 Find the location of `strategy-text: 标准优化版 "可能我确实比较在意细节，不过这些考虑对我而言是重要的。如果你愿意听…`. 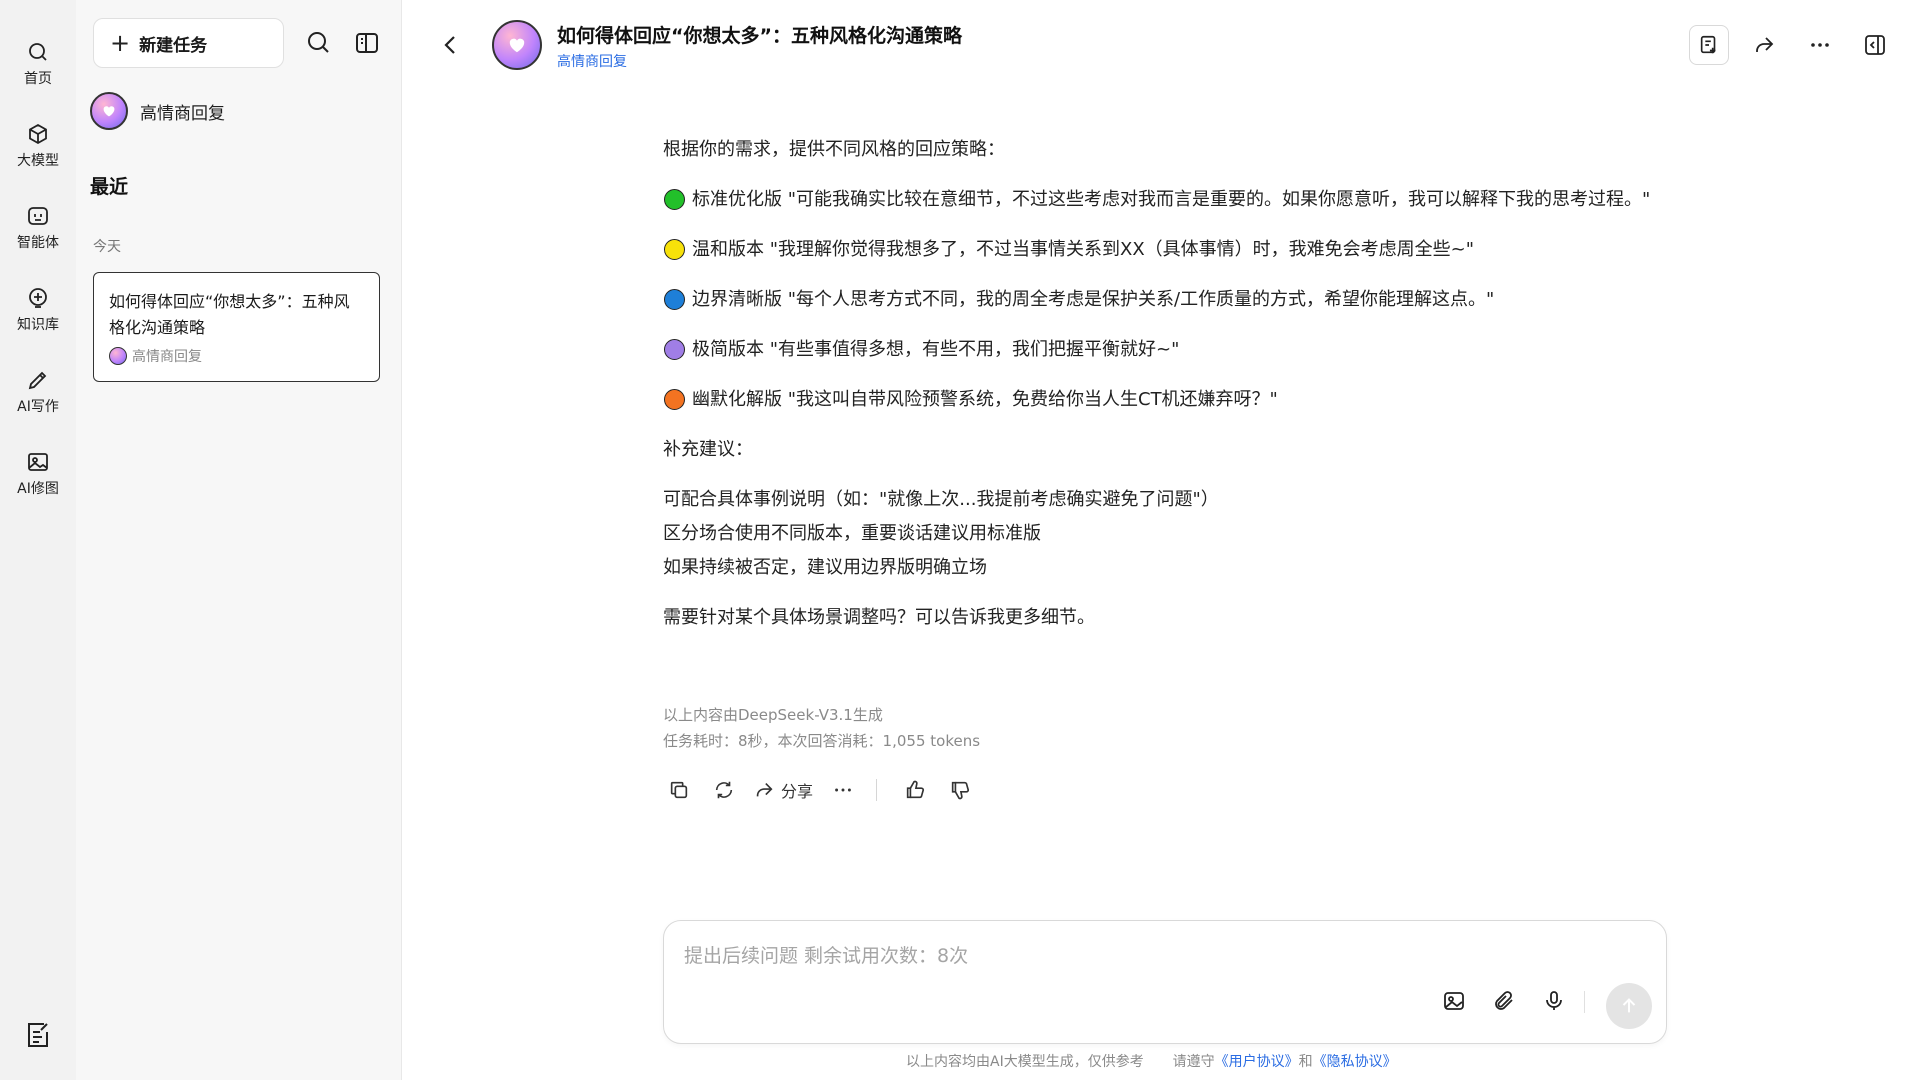

strategy-text: 标准优化版 "可能我确实比较在意细节，不过这些考虑对我而言是重要的。如果你愿意听… is located at coordinates (1171, 199).